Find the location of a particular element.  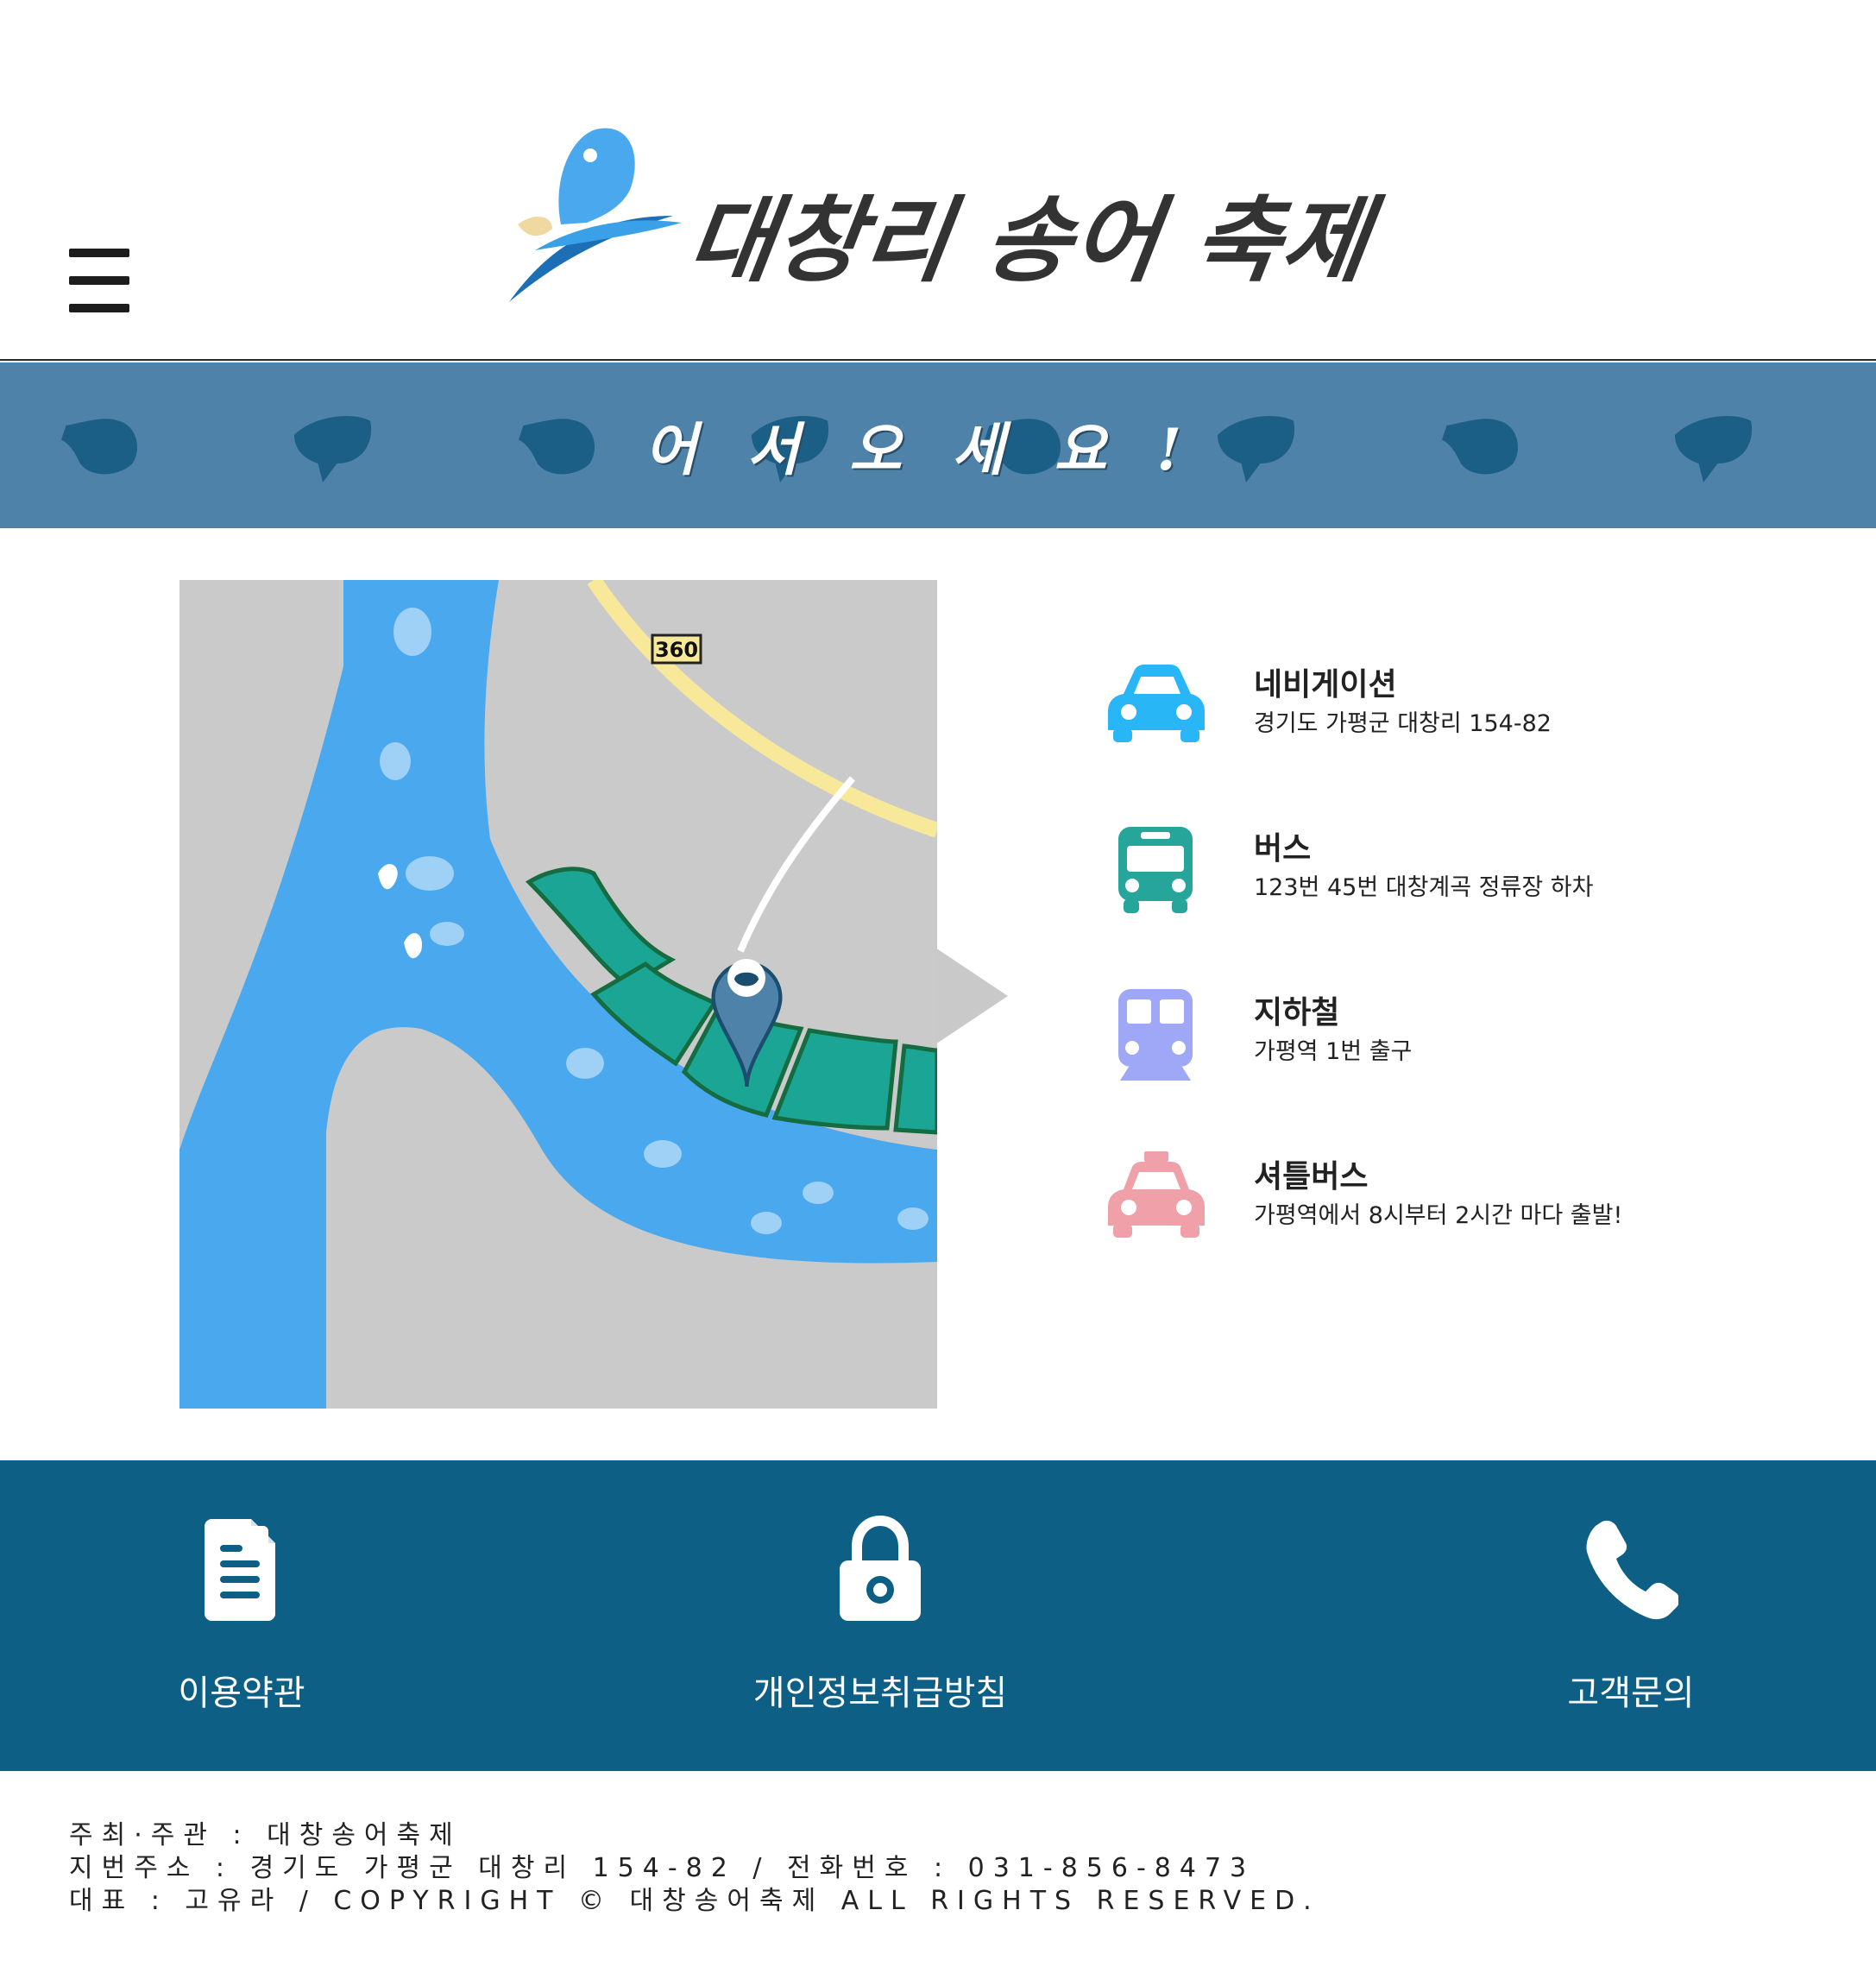

transport-title: 셔틀버스 is located at coordinates (1311, 1177).